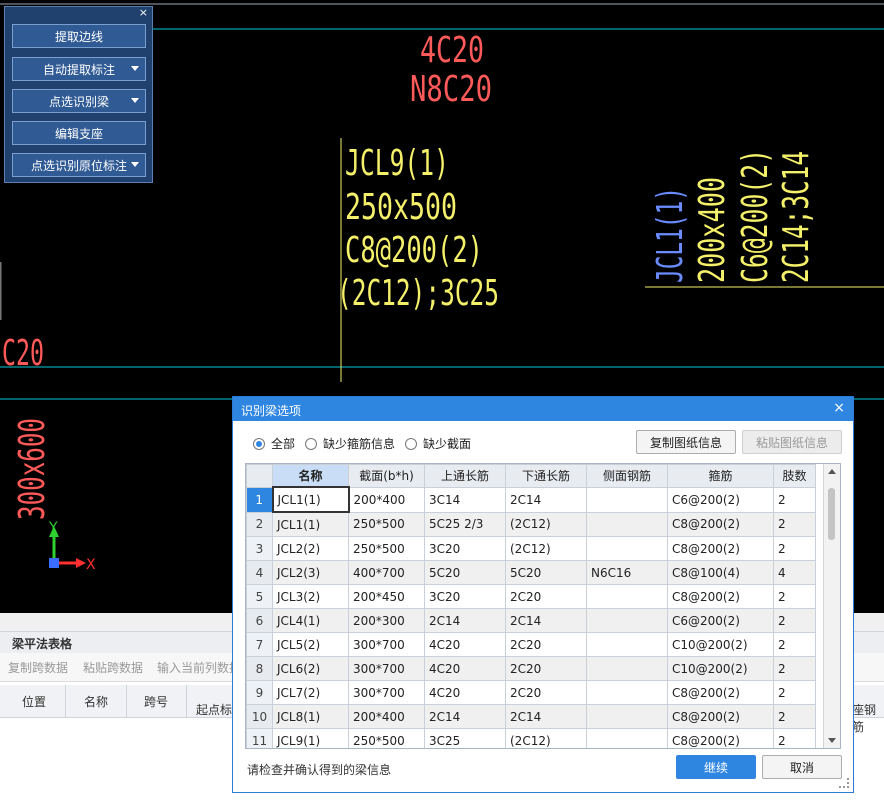 The width and height of the screenshot is (884, 801). Describe the element at coordinates (720, 476) in the screenshot. I see `col-header-stirrup: 箍筋` at that location.